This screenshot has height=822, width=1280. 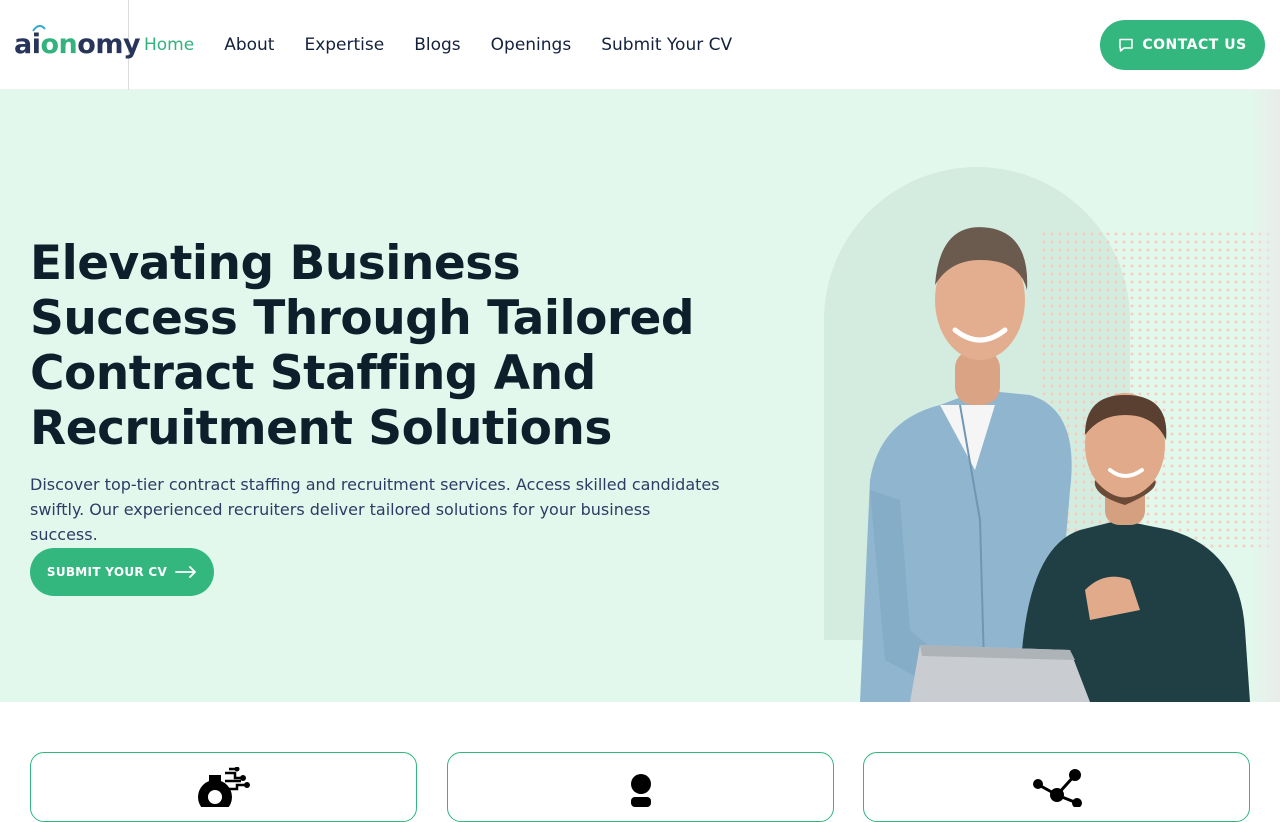 What do you see at coordinates (169, 45) in the screenshot?
I see `nav-home: Home` at bounding box center [169, 45].